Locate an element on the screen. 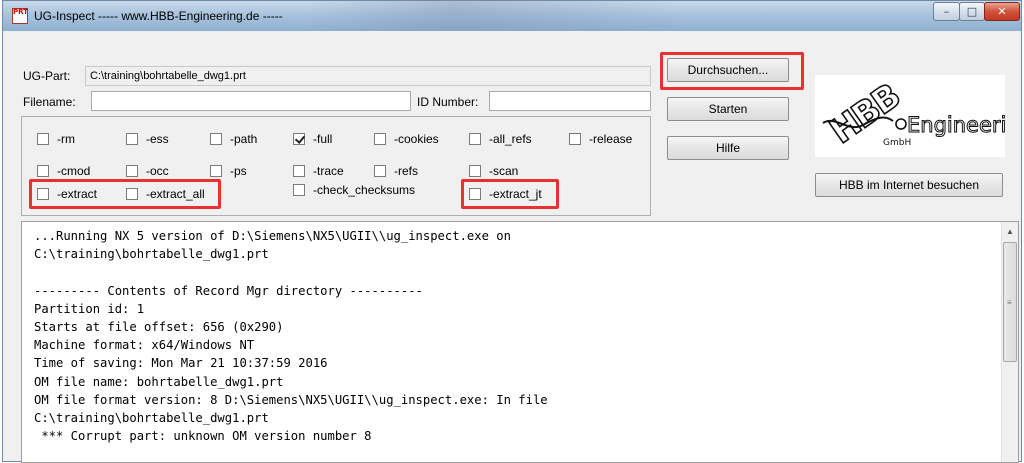 This screenshot has height=463, width=1024. grip-icon: ≡ is located at coordinates (1009, 302).